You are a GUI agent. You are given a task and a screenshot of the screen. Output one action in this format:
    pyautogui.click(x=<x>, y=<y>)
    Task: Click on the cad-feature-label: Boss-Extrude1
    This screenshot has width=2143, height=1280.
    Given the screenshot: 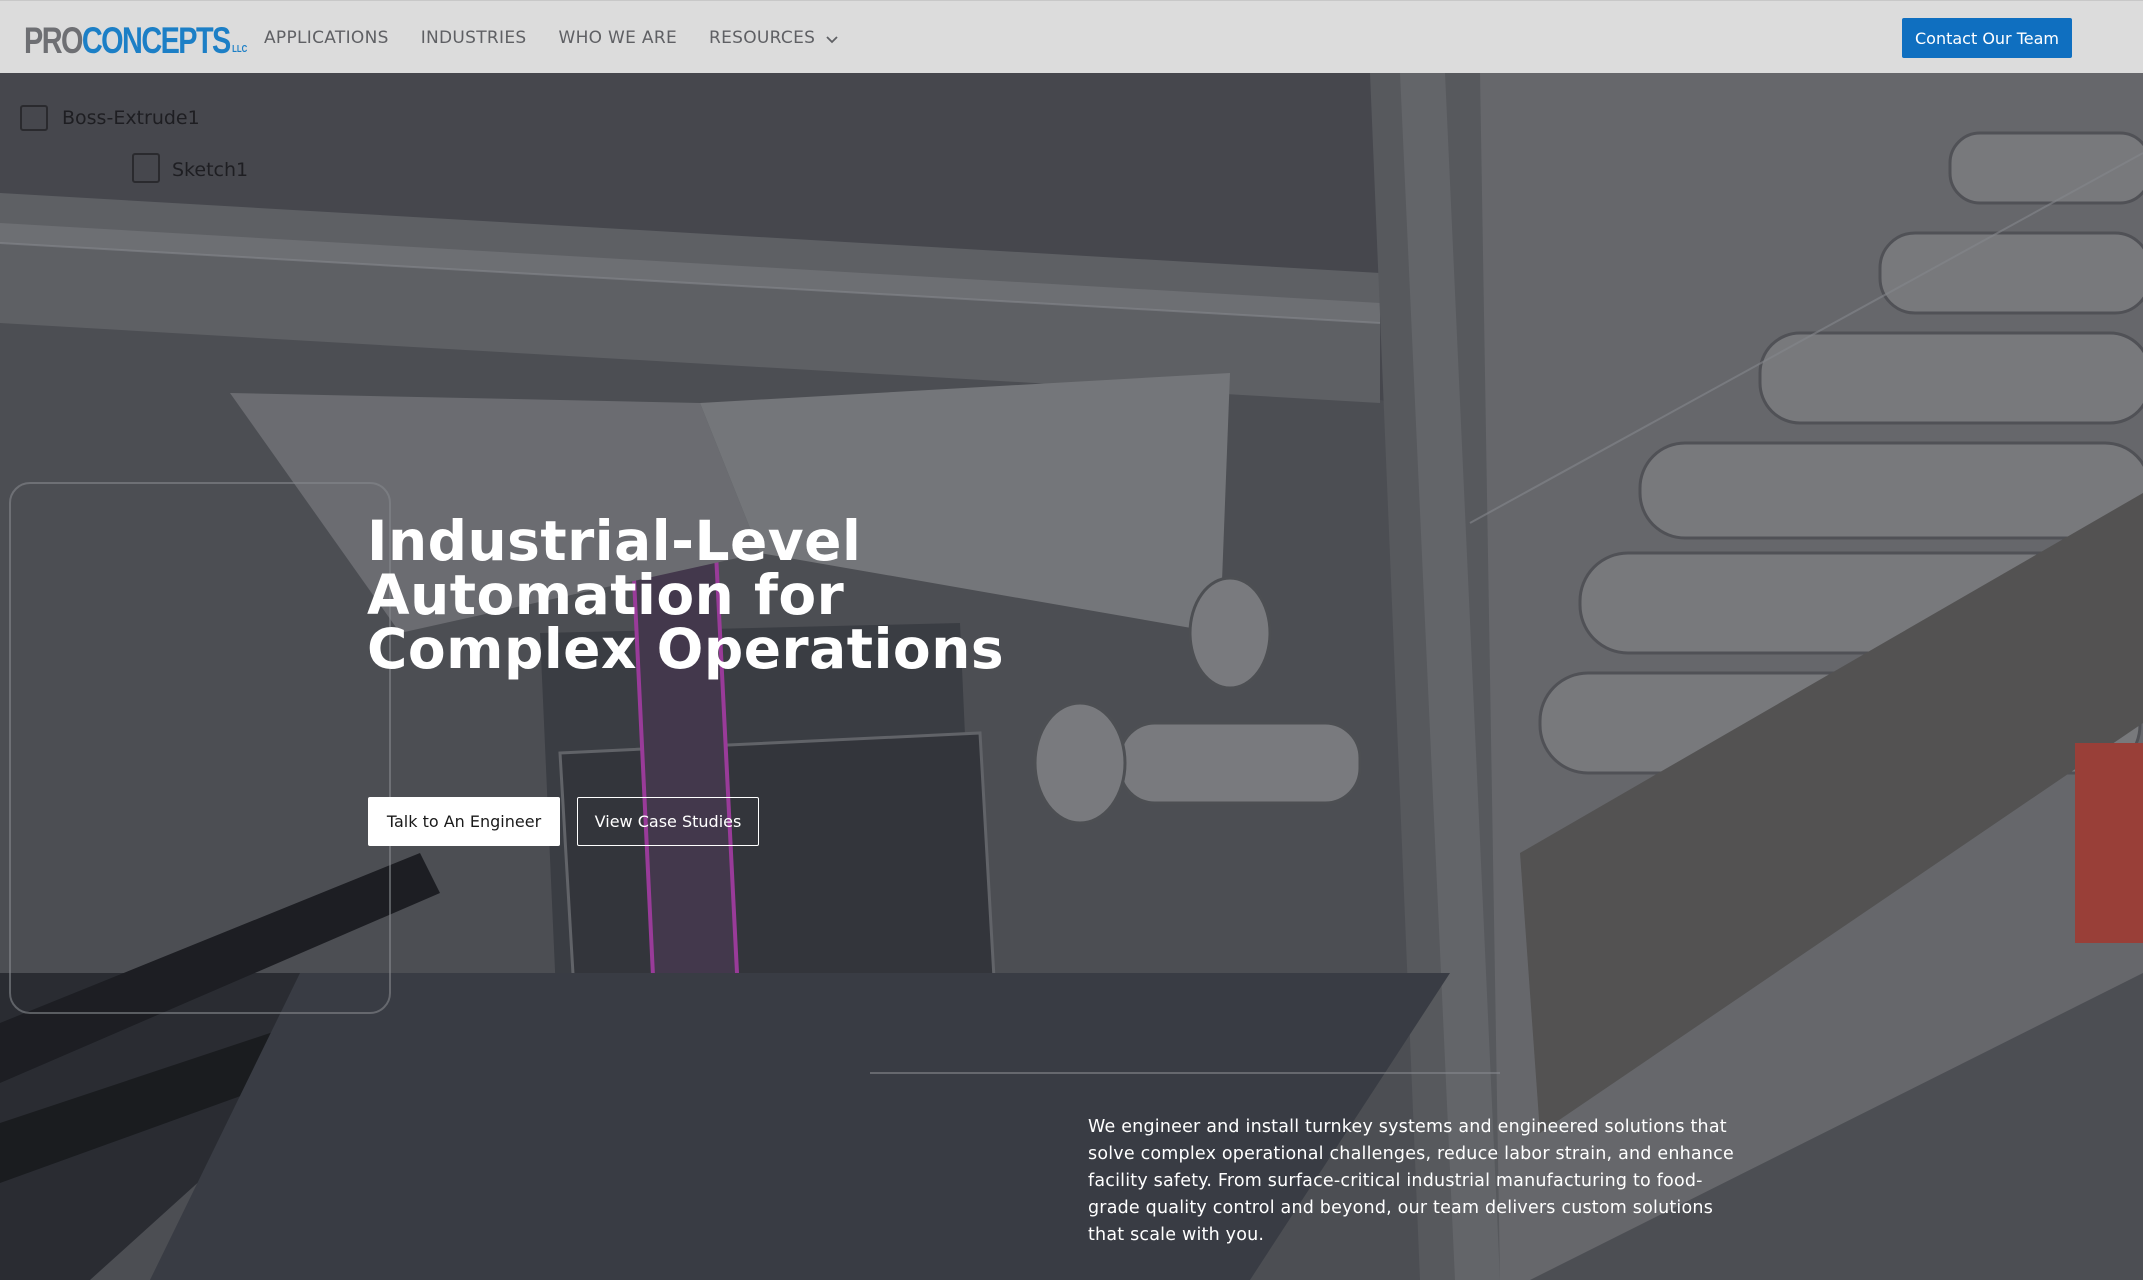 What is the action you would take?
    pyautogui.click(x=131, y=118)
    